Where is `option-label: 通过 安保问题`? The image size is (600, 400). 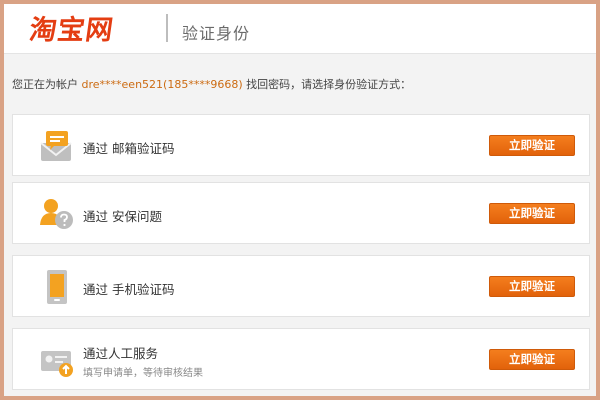 option-label: 通过 安保问题 is located at coordinates (123, 216).